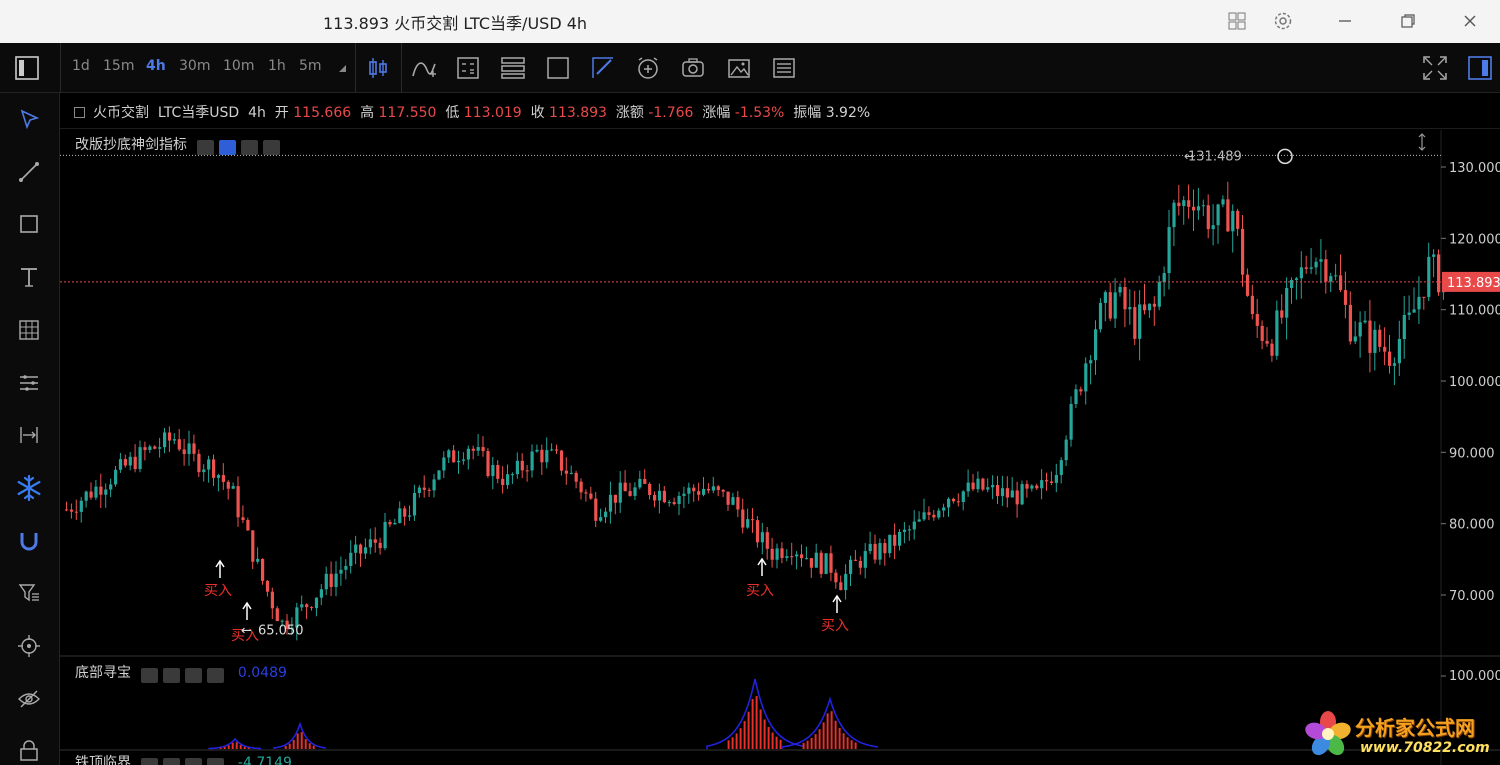 The height and width of the screenshot is (765, 1500). I want to click on measure-icon, so click(29, 435).